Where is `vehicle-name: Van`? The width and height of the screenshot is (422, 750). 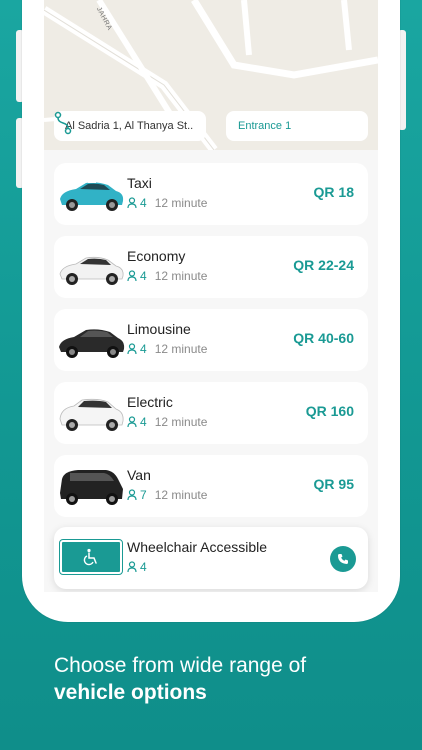 vehicle-name: Van is located at coordinates (139, 475).